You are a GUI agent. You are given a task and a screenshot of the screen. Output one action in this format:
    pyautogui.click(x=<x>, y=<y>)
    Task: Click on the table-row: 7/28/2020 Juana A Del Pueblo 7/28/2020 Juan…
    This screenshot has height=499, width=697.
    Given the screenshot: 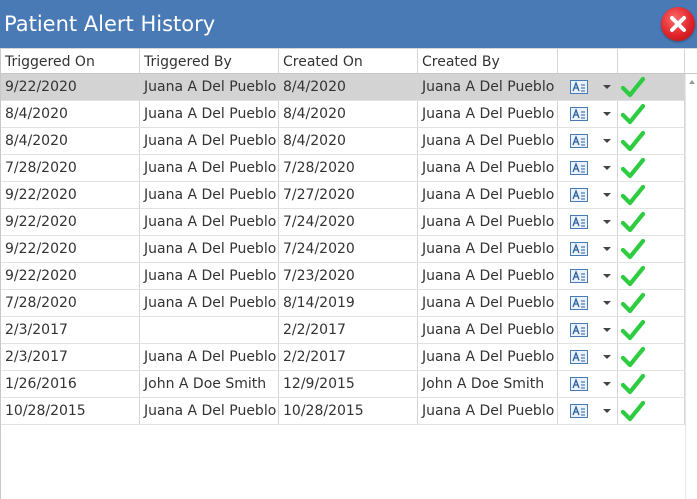 What is the action you would take?
    pyautogui.click(x=343, y=168)
    